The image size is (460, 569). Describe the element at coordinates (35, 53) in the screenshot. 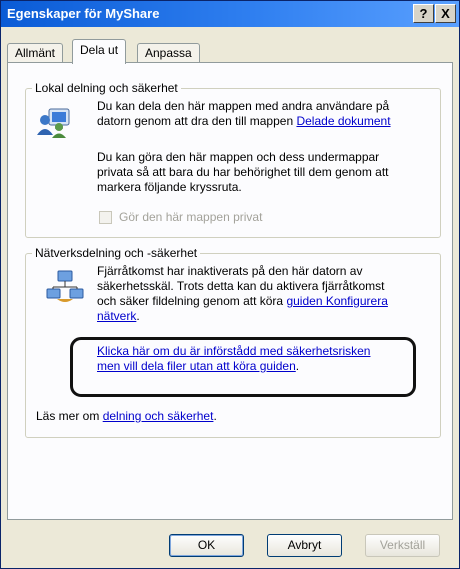

I see `tab-general: Allmänt` at that location.